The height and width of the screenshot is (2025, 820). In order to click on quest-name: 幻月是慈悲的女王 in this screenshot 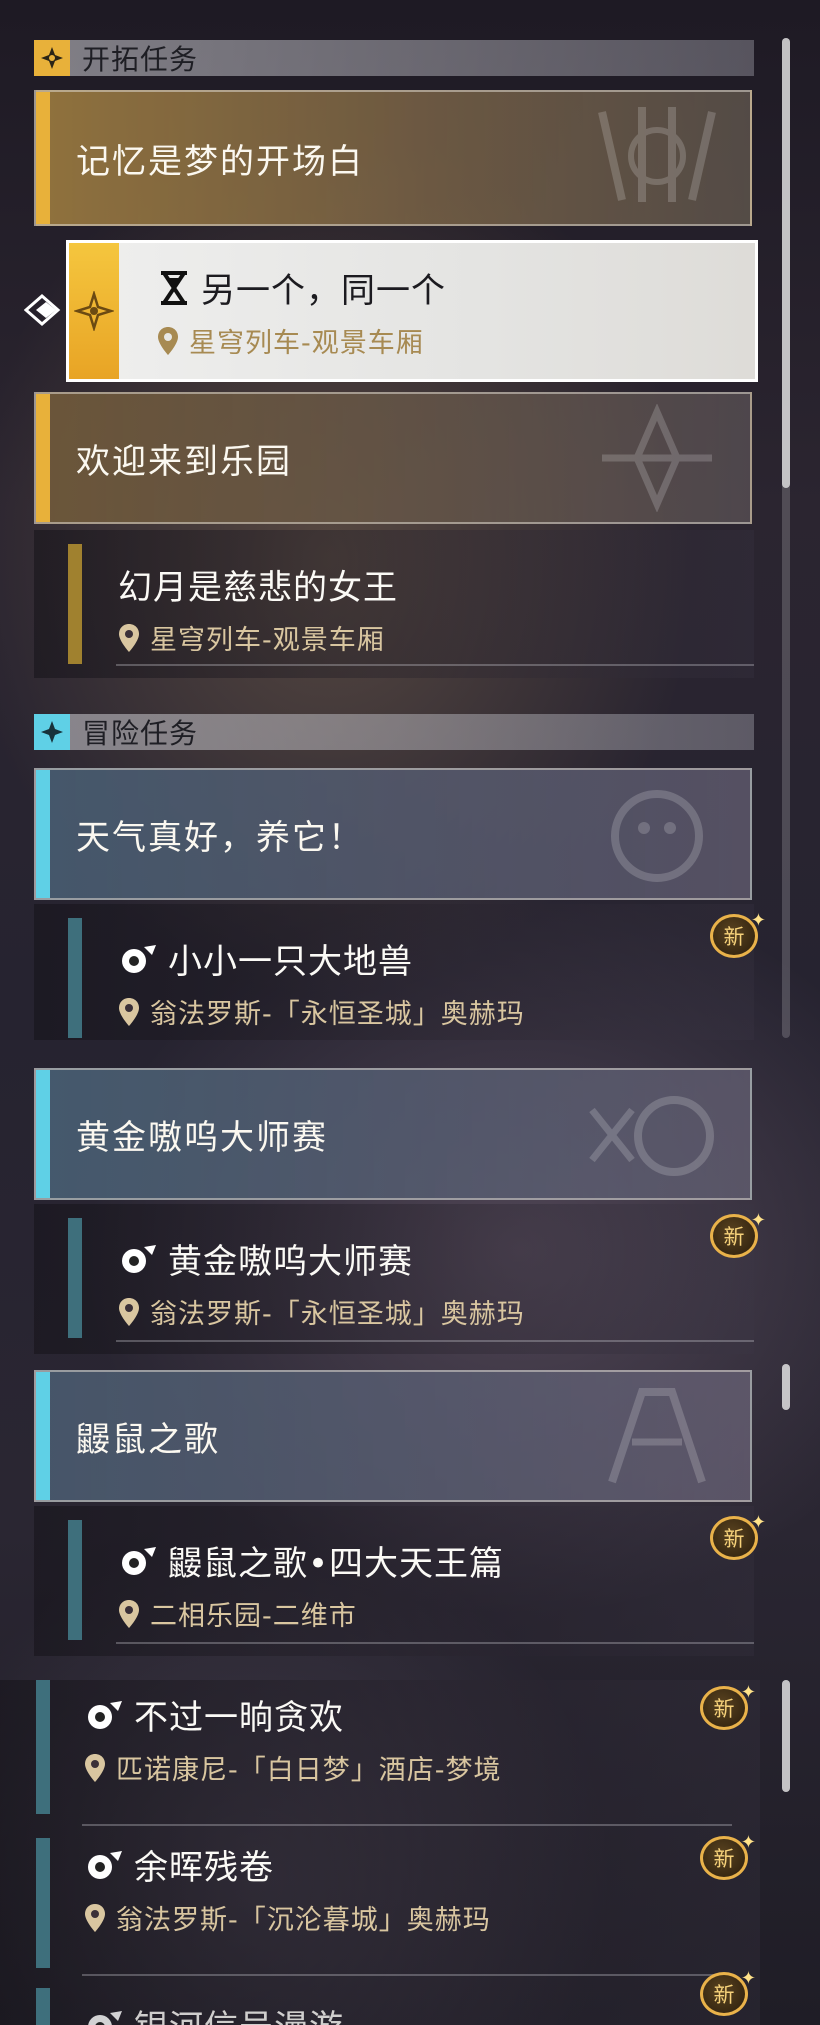, I will do `click(258, 584)`.